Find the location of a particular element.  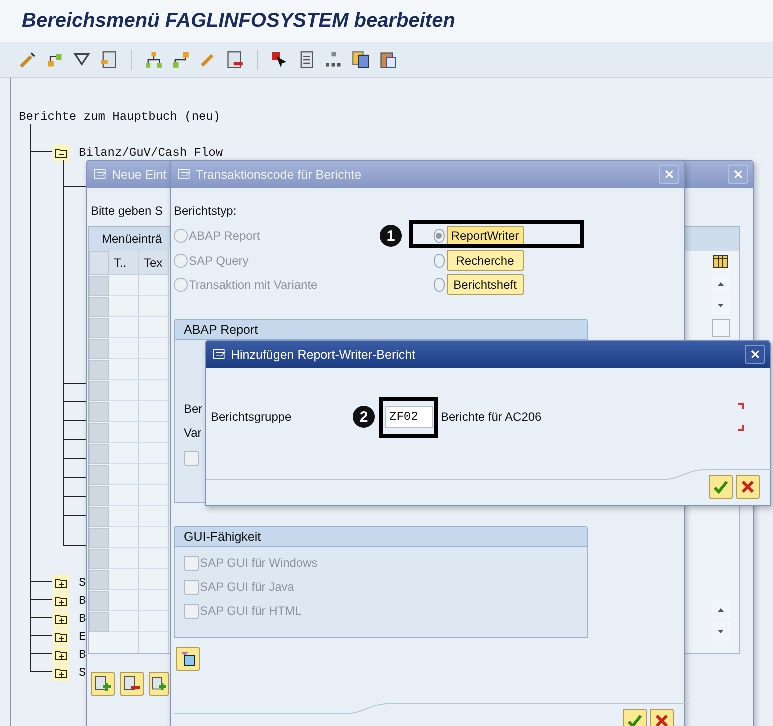

field-label: Ber is located at coordinates (193, 410).